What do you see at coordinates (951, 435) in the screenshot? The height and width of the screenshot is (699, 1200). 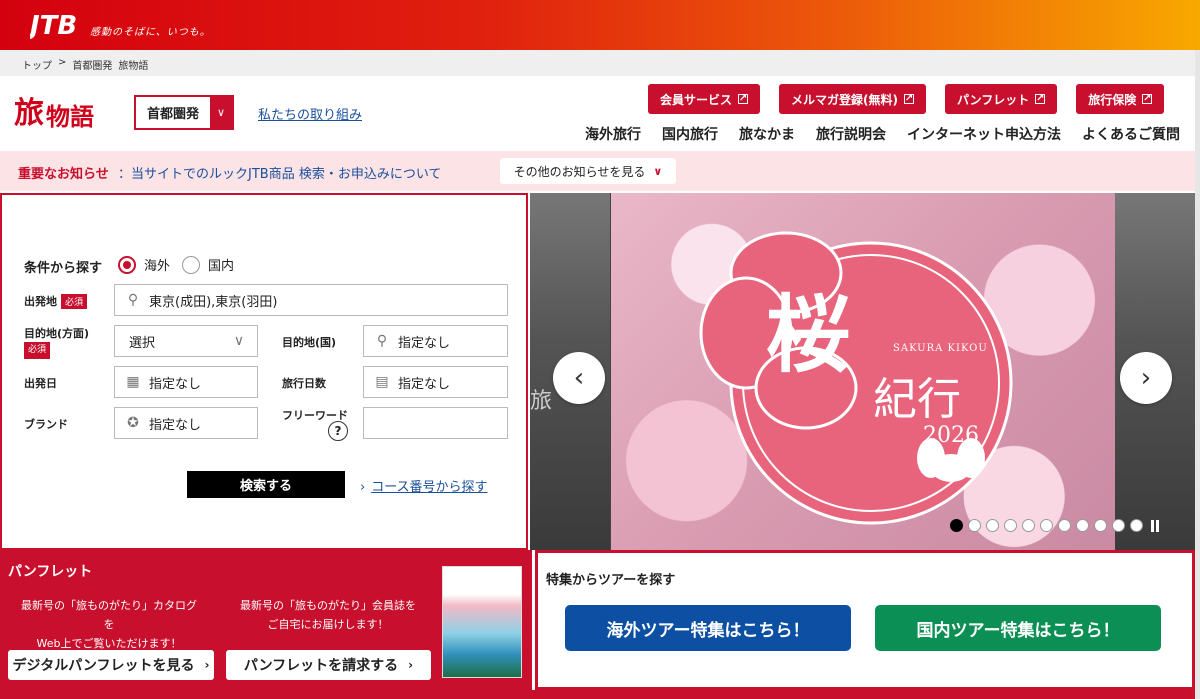 I see `slide-year: 2026` at bounding box center [951, 435].